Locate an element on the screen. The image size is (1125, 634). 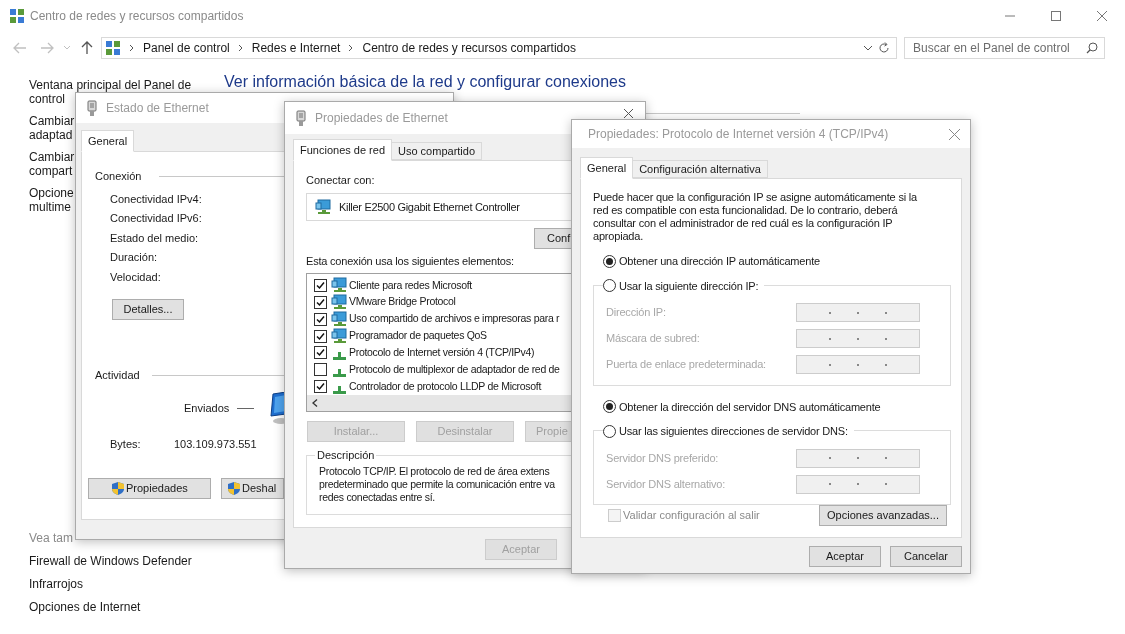
sidebar-link: Firewall de Windows Defender is located at coordinates (126, 561).